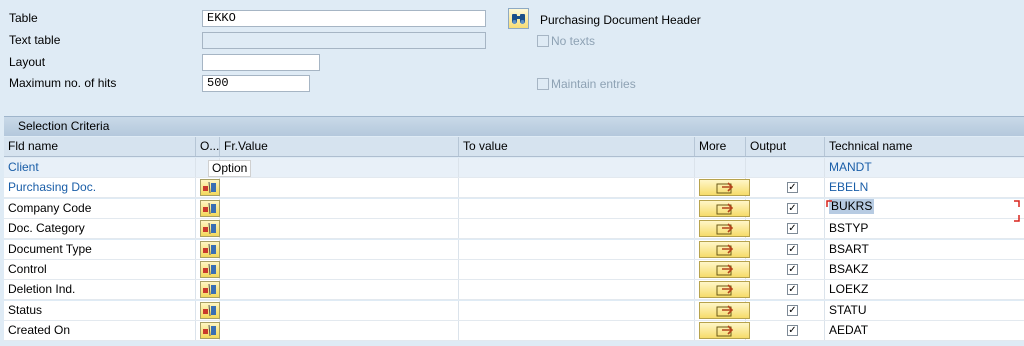  I want to click on technical-name: BSTYP, so click(924, 228).